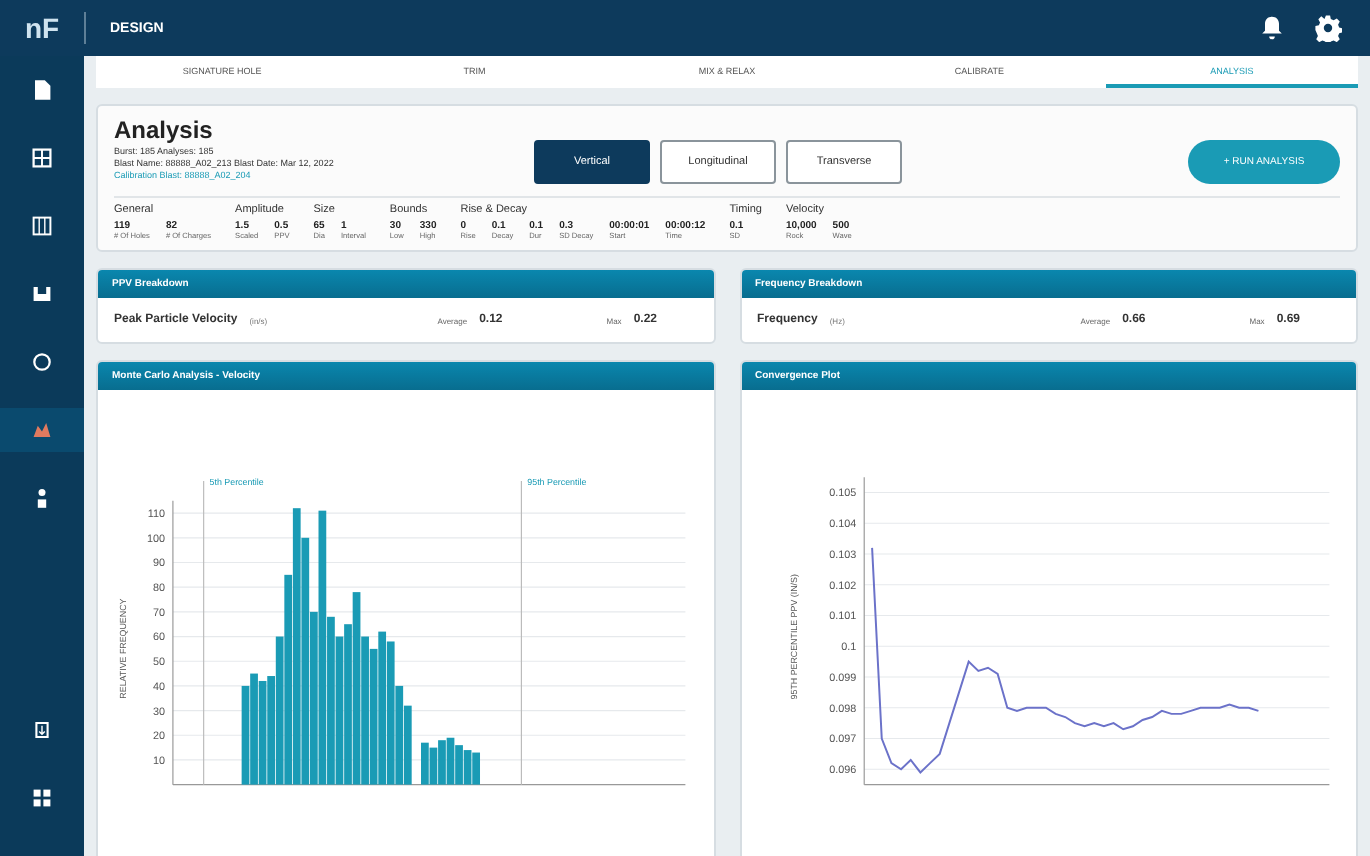 The image size is (1370, 856). I want to click on grid-icon, so click(42, 158).